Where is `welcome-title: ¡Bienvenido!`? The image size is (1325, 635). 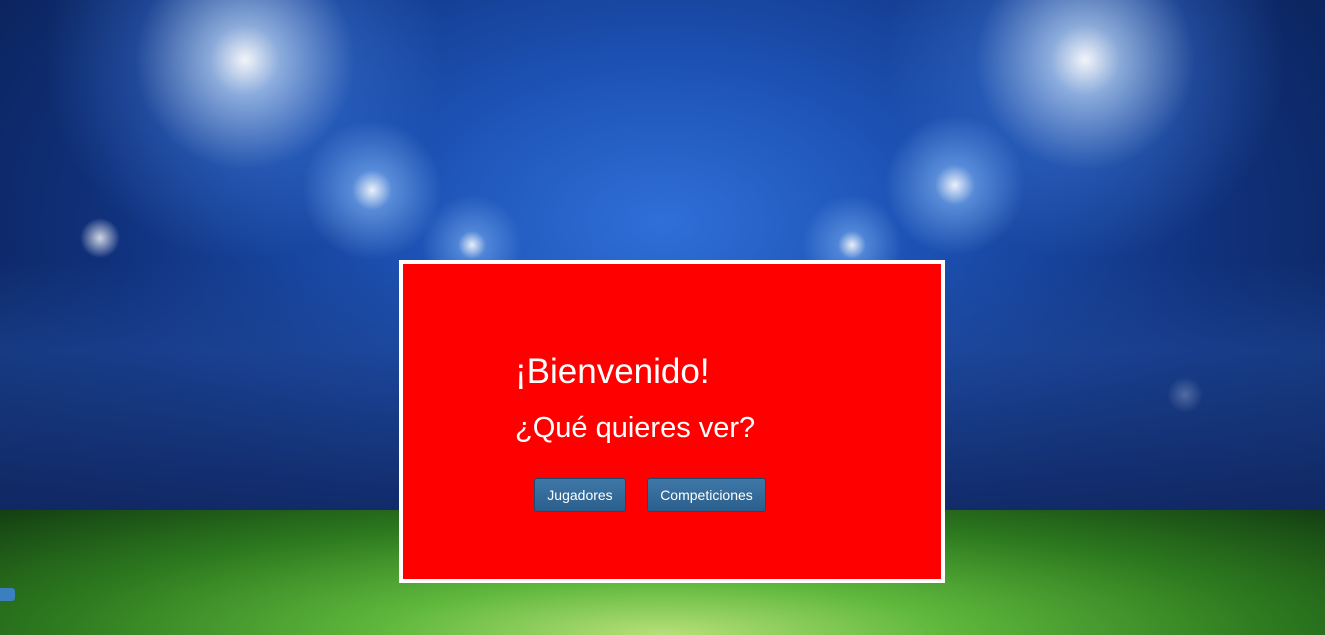
welcome-title: ¡Bienvenido! is located at coordinates (612, 371).